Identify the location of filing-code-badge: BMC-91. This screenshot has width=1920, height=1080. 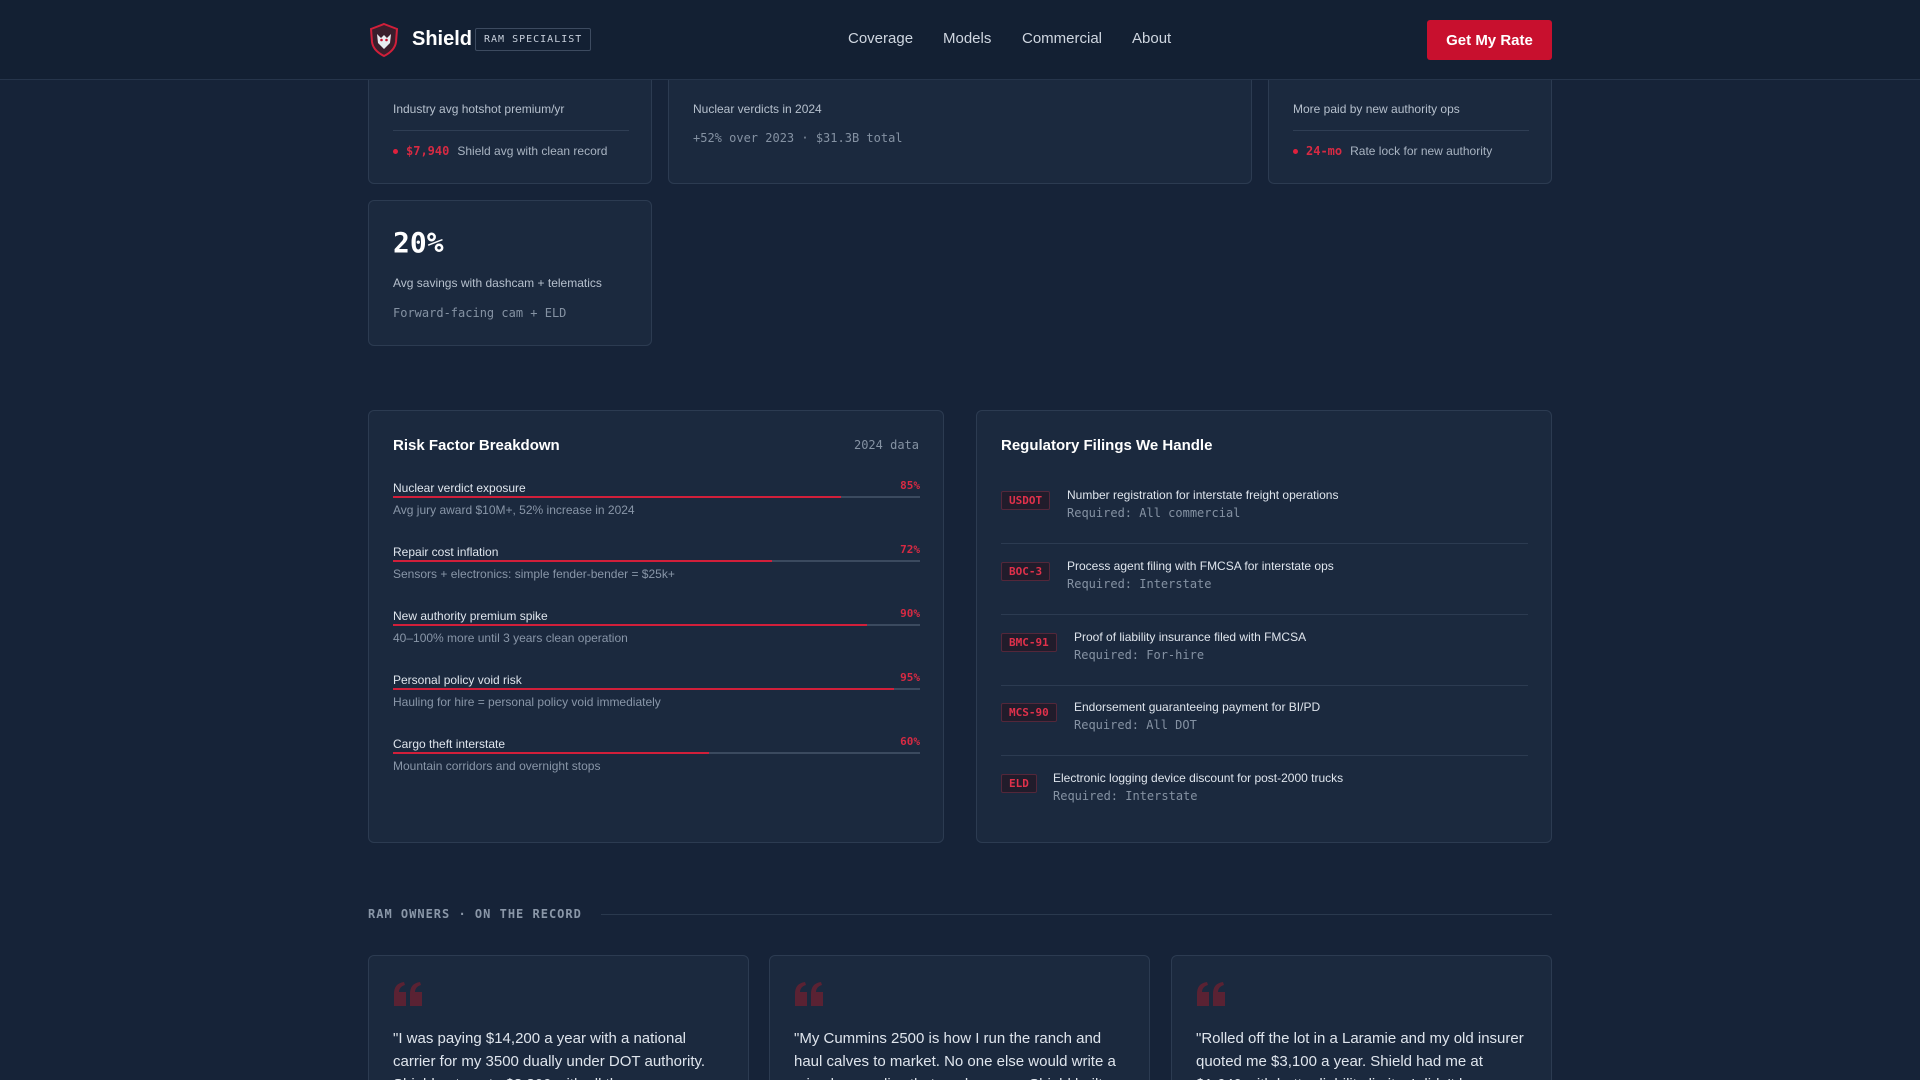
(1029, 642).